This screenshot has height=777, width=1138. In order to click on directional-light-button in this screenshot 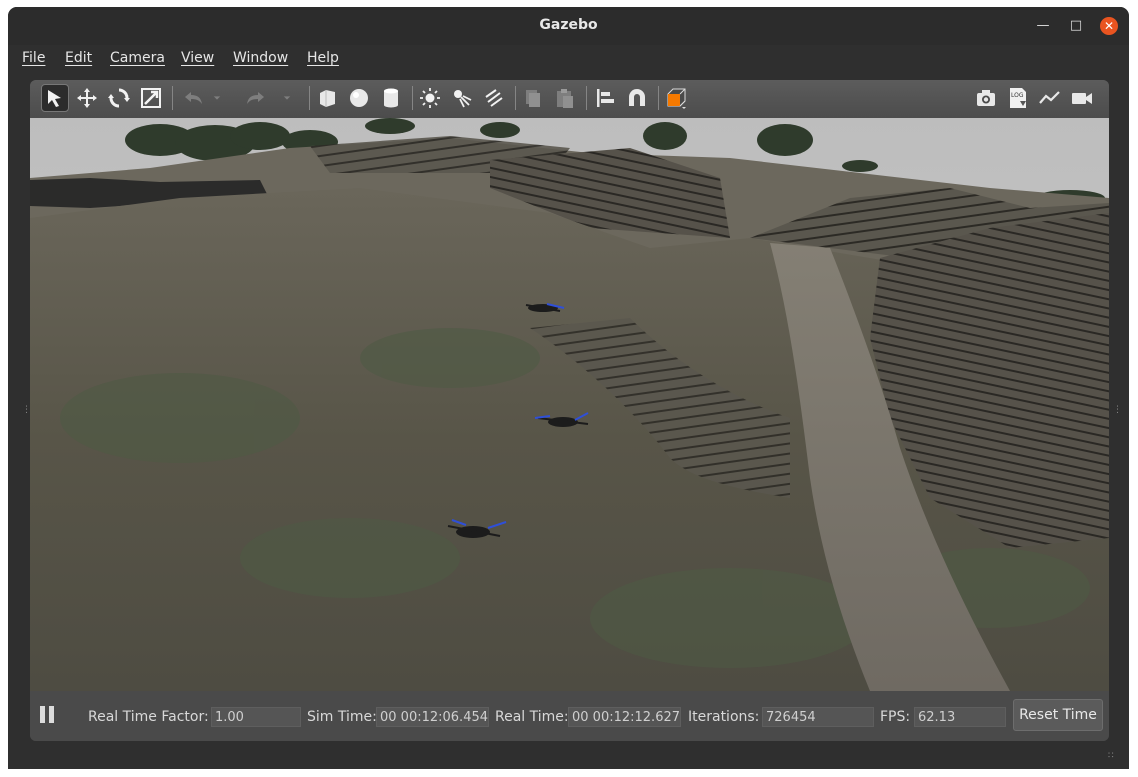, I will do `click(494, 98)`.